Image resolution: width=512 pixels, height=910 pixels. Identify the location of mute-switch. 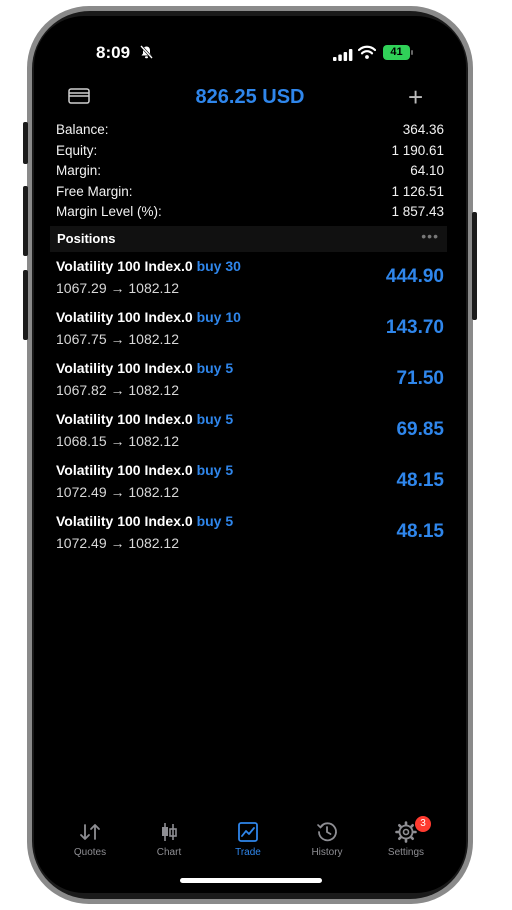
(25, 143).